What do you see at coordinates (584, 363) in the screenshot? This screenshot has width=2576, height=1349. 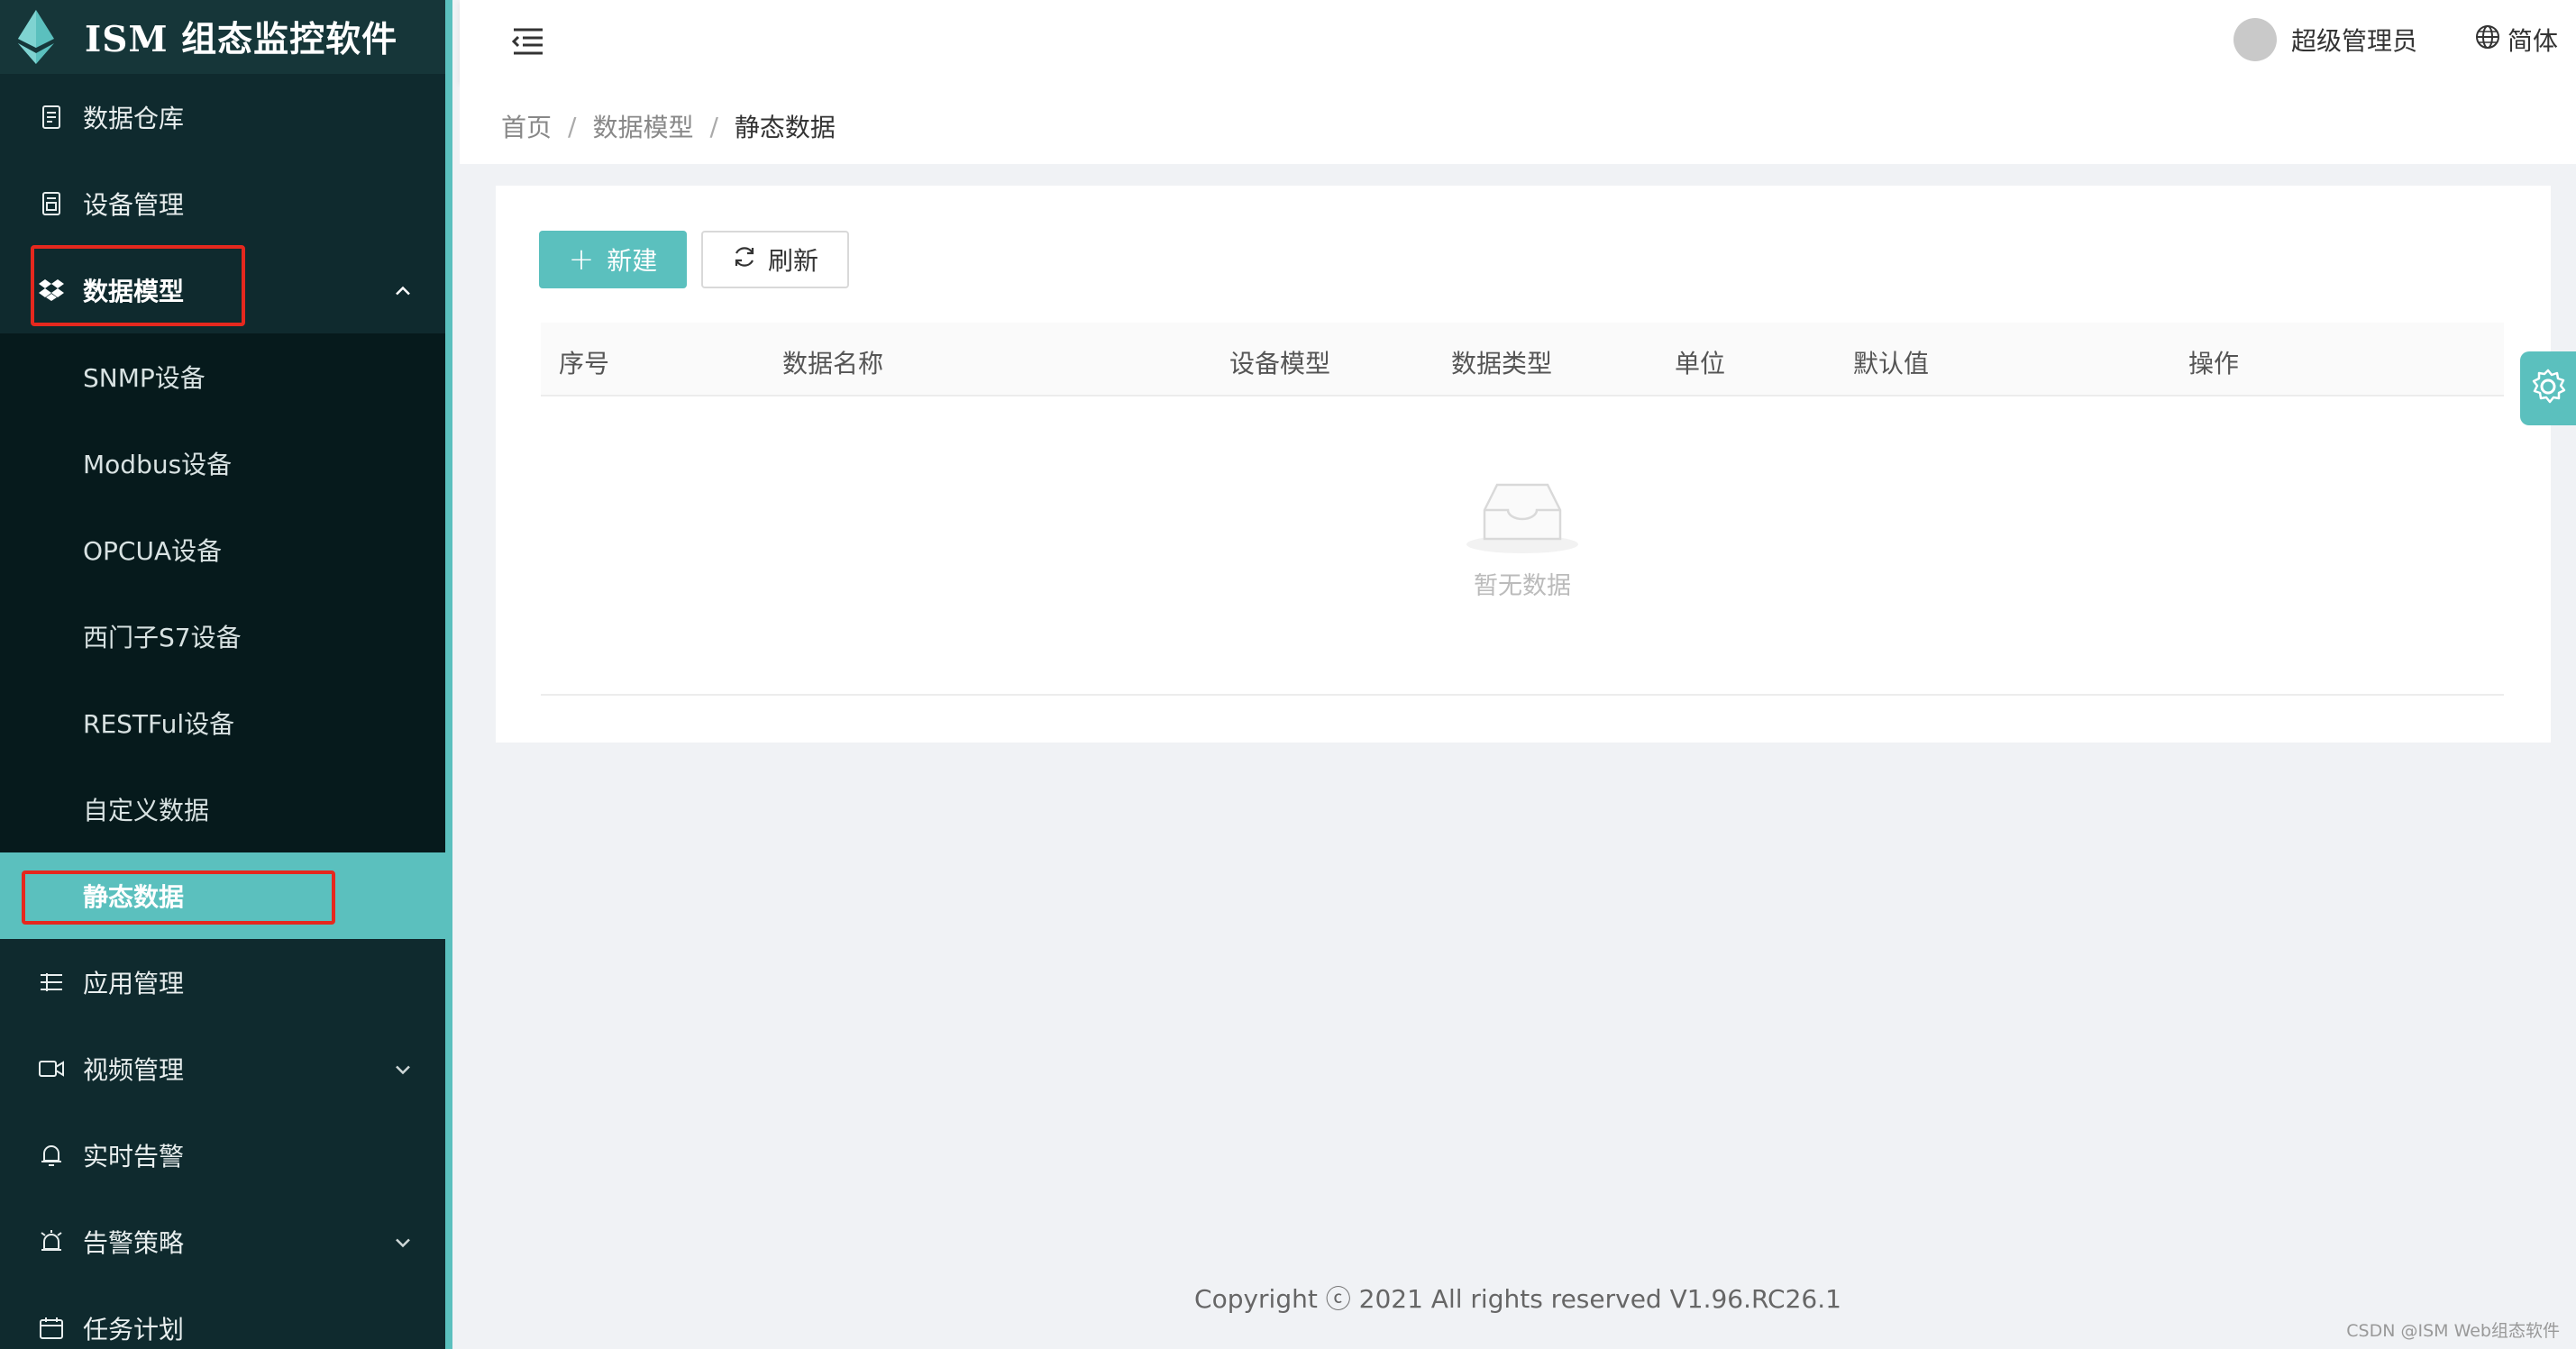 I see `column-header-index: 序号` at bounding box center [584, 363].